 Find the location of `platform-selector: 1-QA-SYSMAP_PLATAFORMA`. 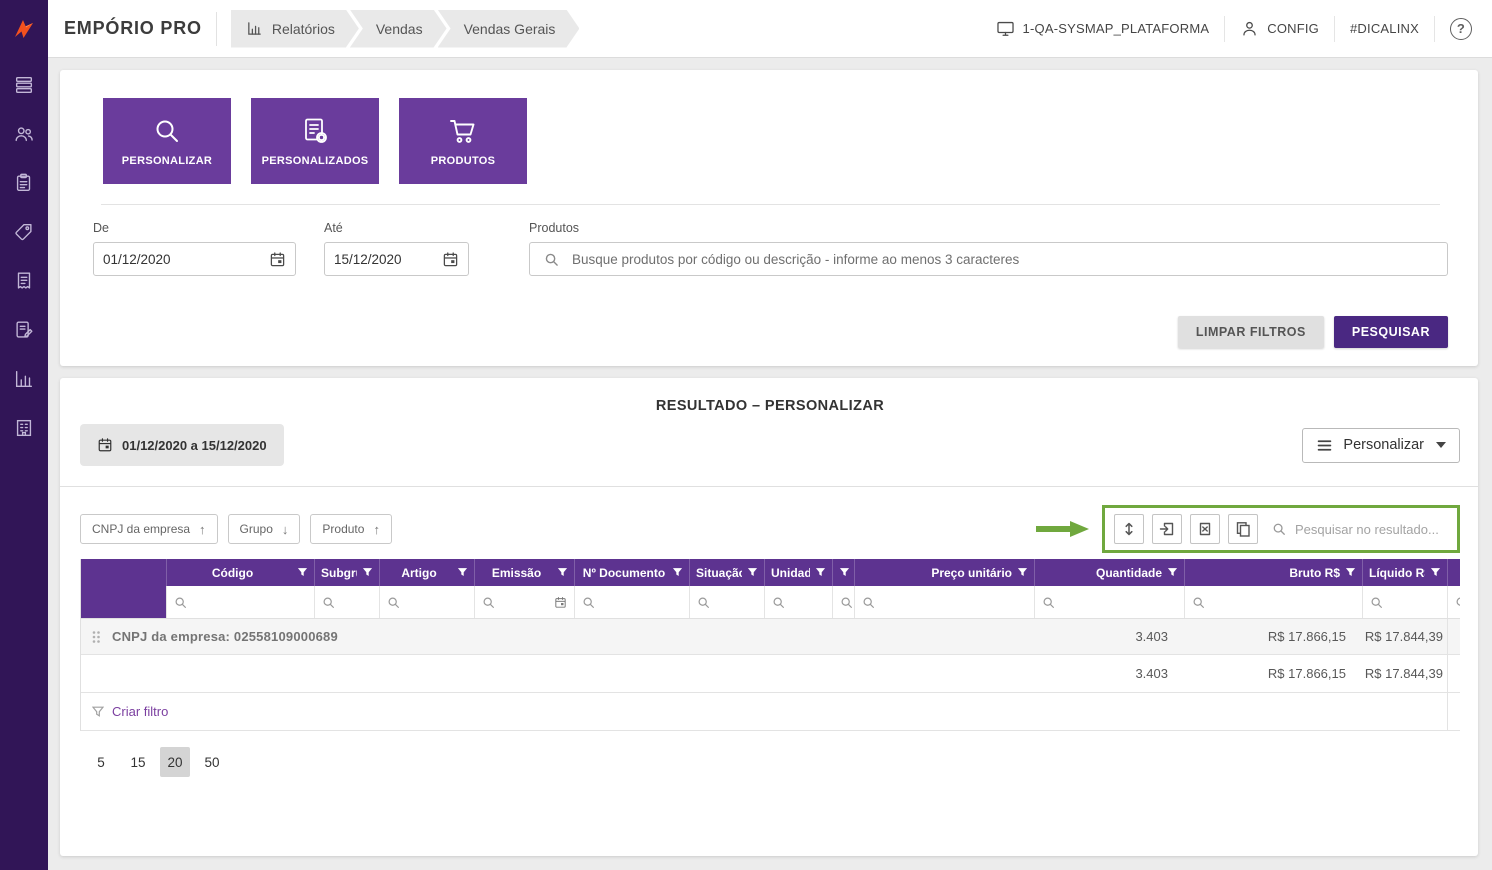

platform-selector: 1-QA-SYSMAP_PLATAFORMA is located at coordinates (1103, 28).